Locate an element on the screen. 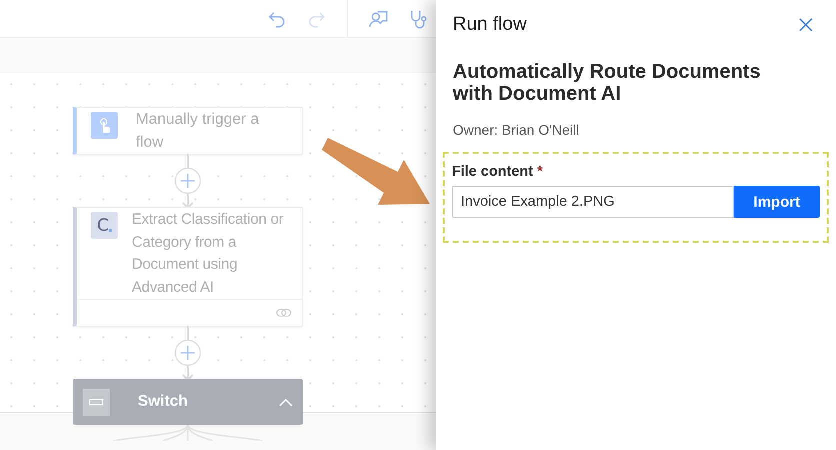 This screenshot has height=450, width=836. step-card: Manually trigger a flow is located at coordinates (188, 131).